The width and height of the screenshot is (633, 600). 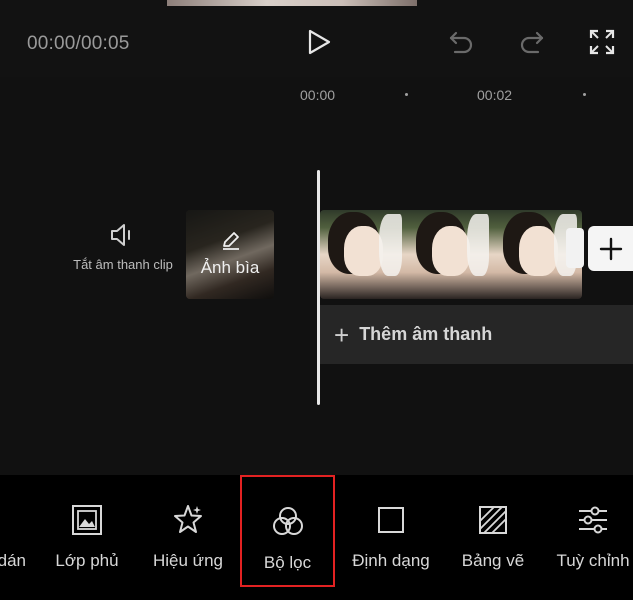 I want to click on plus-icon: +, so click(x=342, y=334).